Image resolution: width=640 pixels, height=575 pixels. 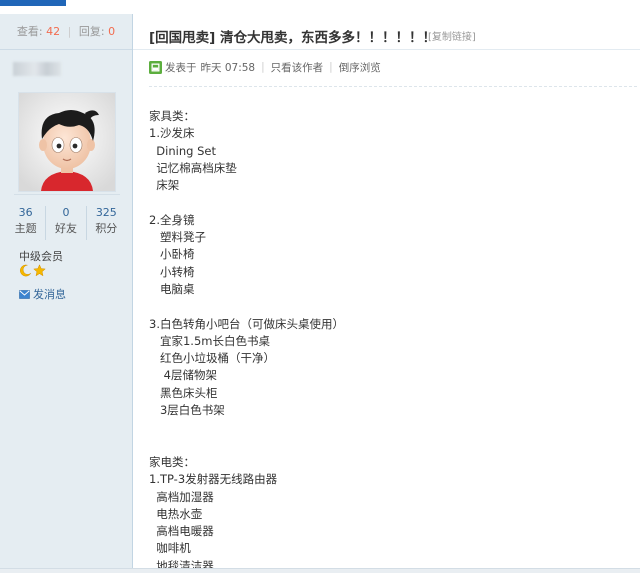 What do you see at coordinates (170, 548) in the screenshot?
I see `post-content-line: 咖啡机` at bounding box center [170, 548].